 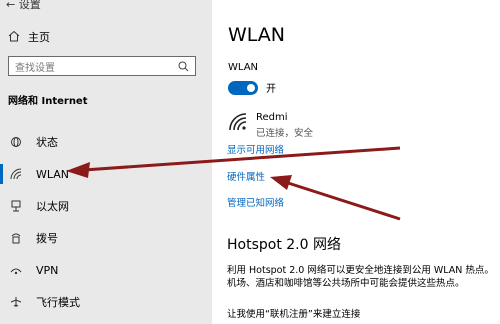 I want to click on back-arrow-icon: ←, so click(x=10, y=5).